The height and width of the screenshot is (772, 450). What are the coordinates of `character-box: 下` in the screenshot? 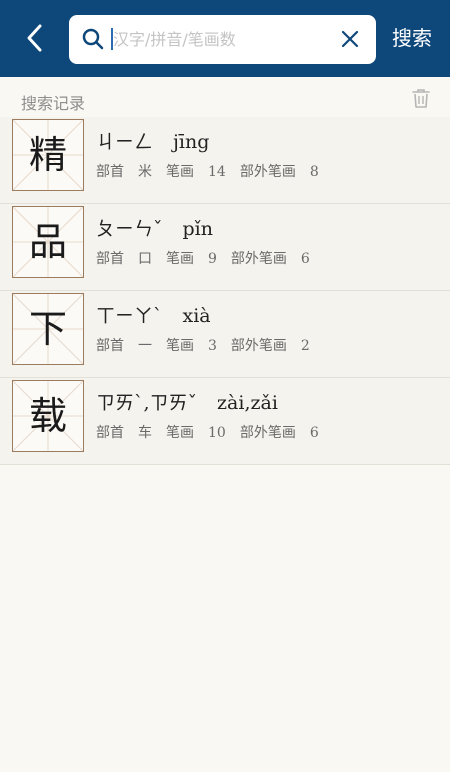 It's located at (48, 329).